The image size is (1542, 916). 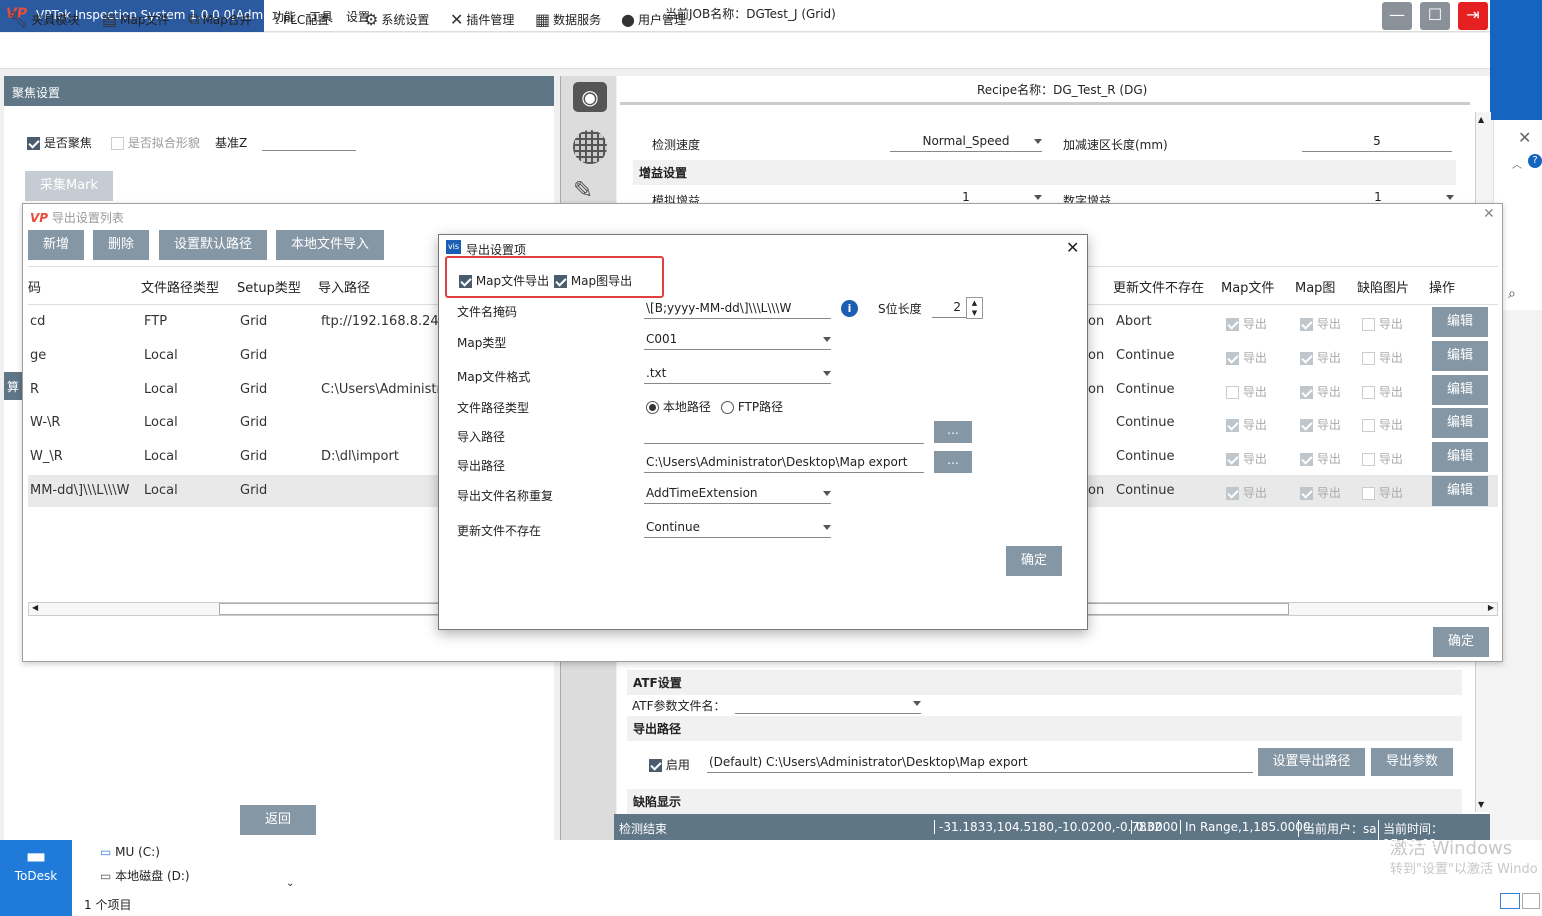 What do you see at coordinates (36, 856) in the screenshot?
I see `todesk-icon: ▬` at bounding box center [36, 856].